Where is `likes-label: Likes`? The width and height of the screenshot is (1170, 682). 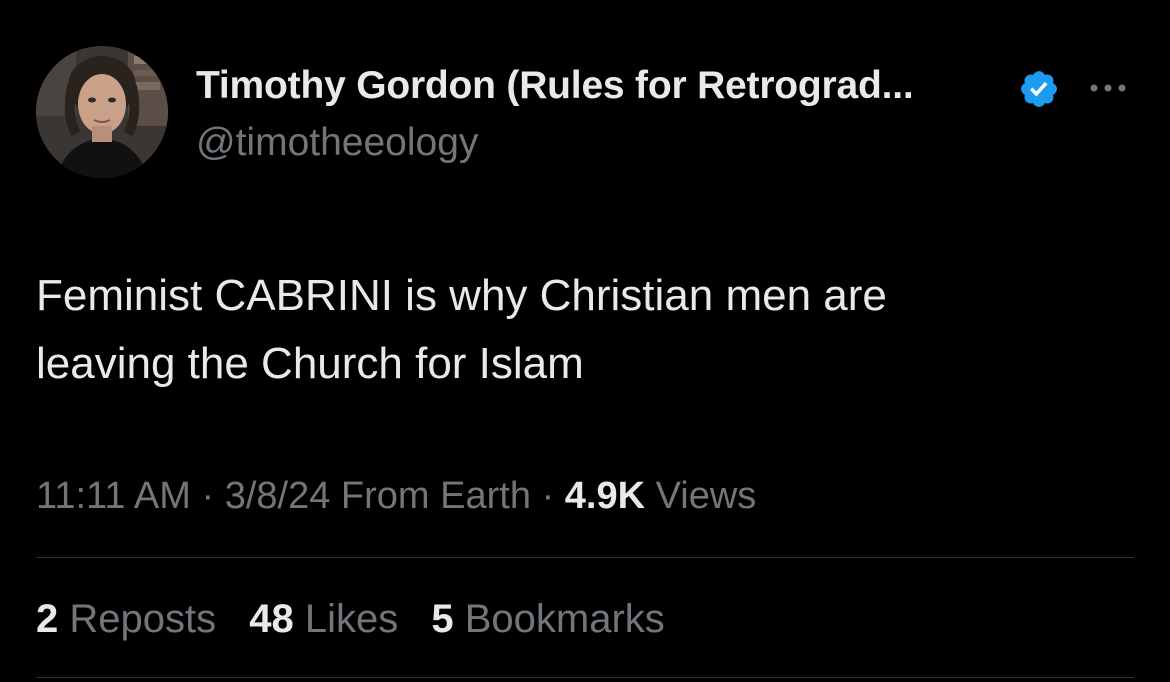 likes-label: Likes is located at coordinates (346, 619).